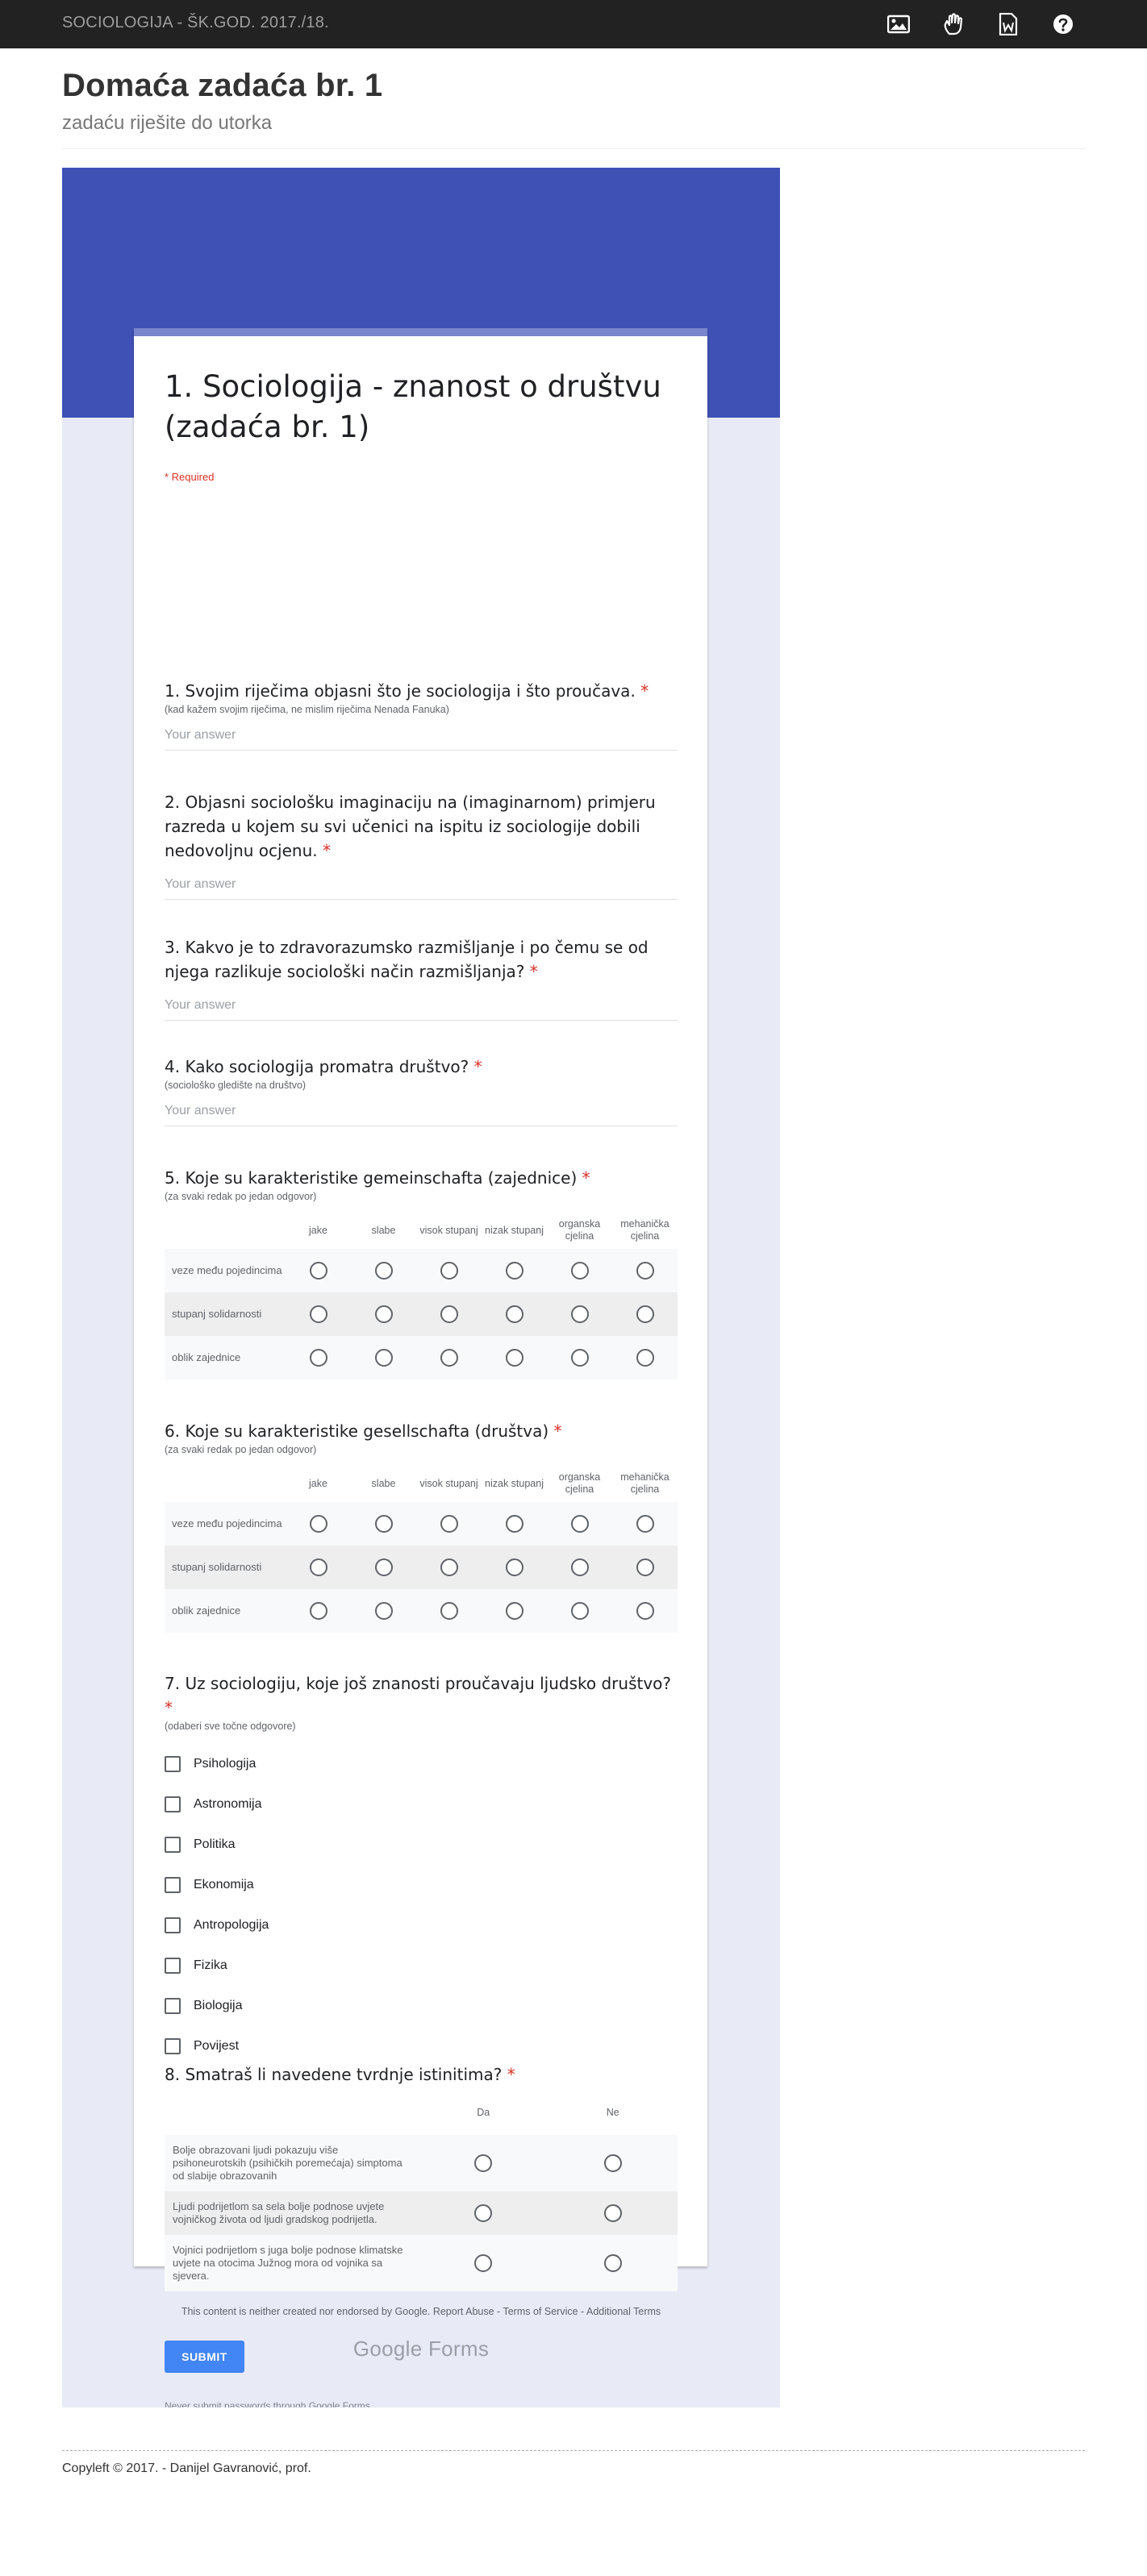 The image size is (1147, 2576). I want to click on footer-divider, so click(573, 2450).